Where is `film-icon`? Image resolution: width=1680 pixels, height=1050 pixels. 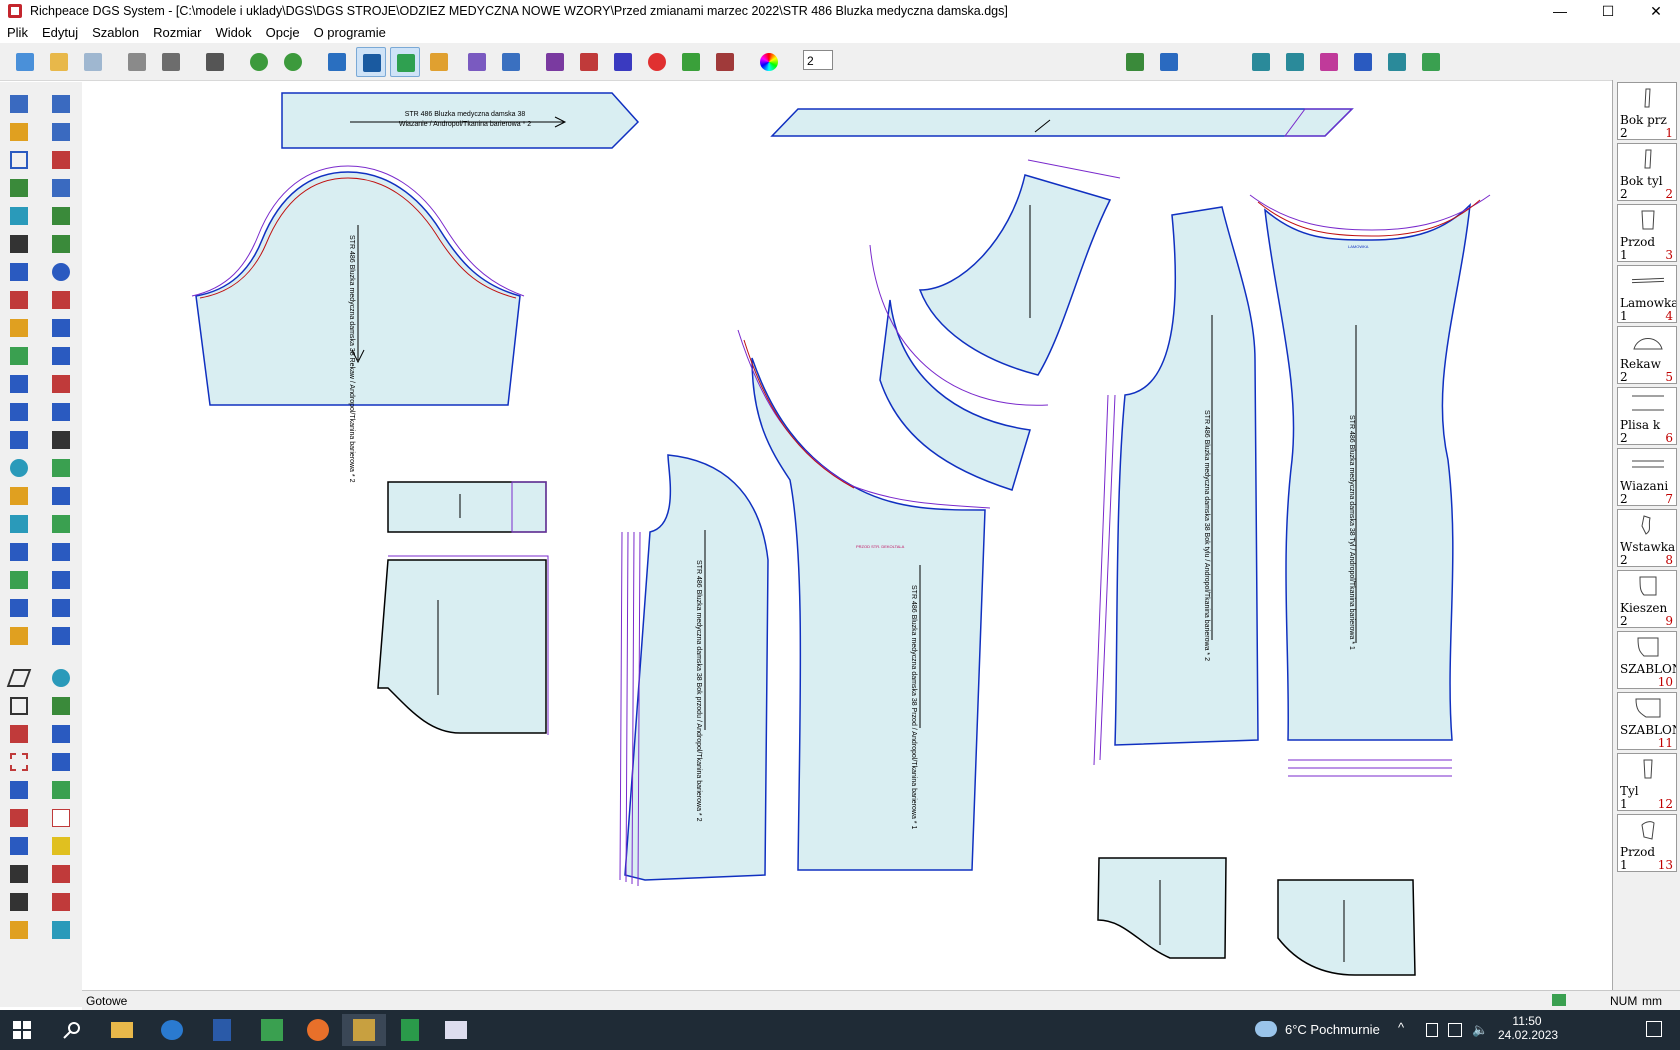
film-icon is located at coordinates (1135, 62).